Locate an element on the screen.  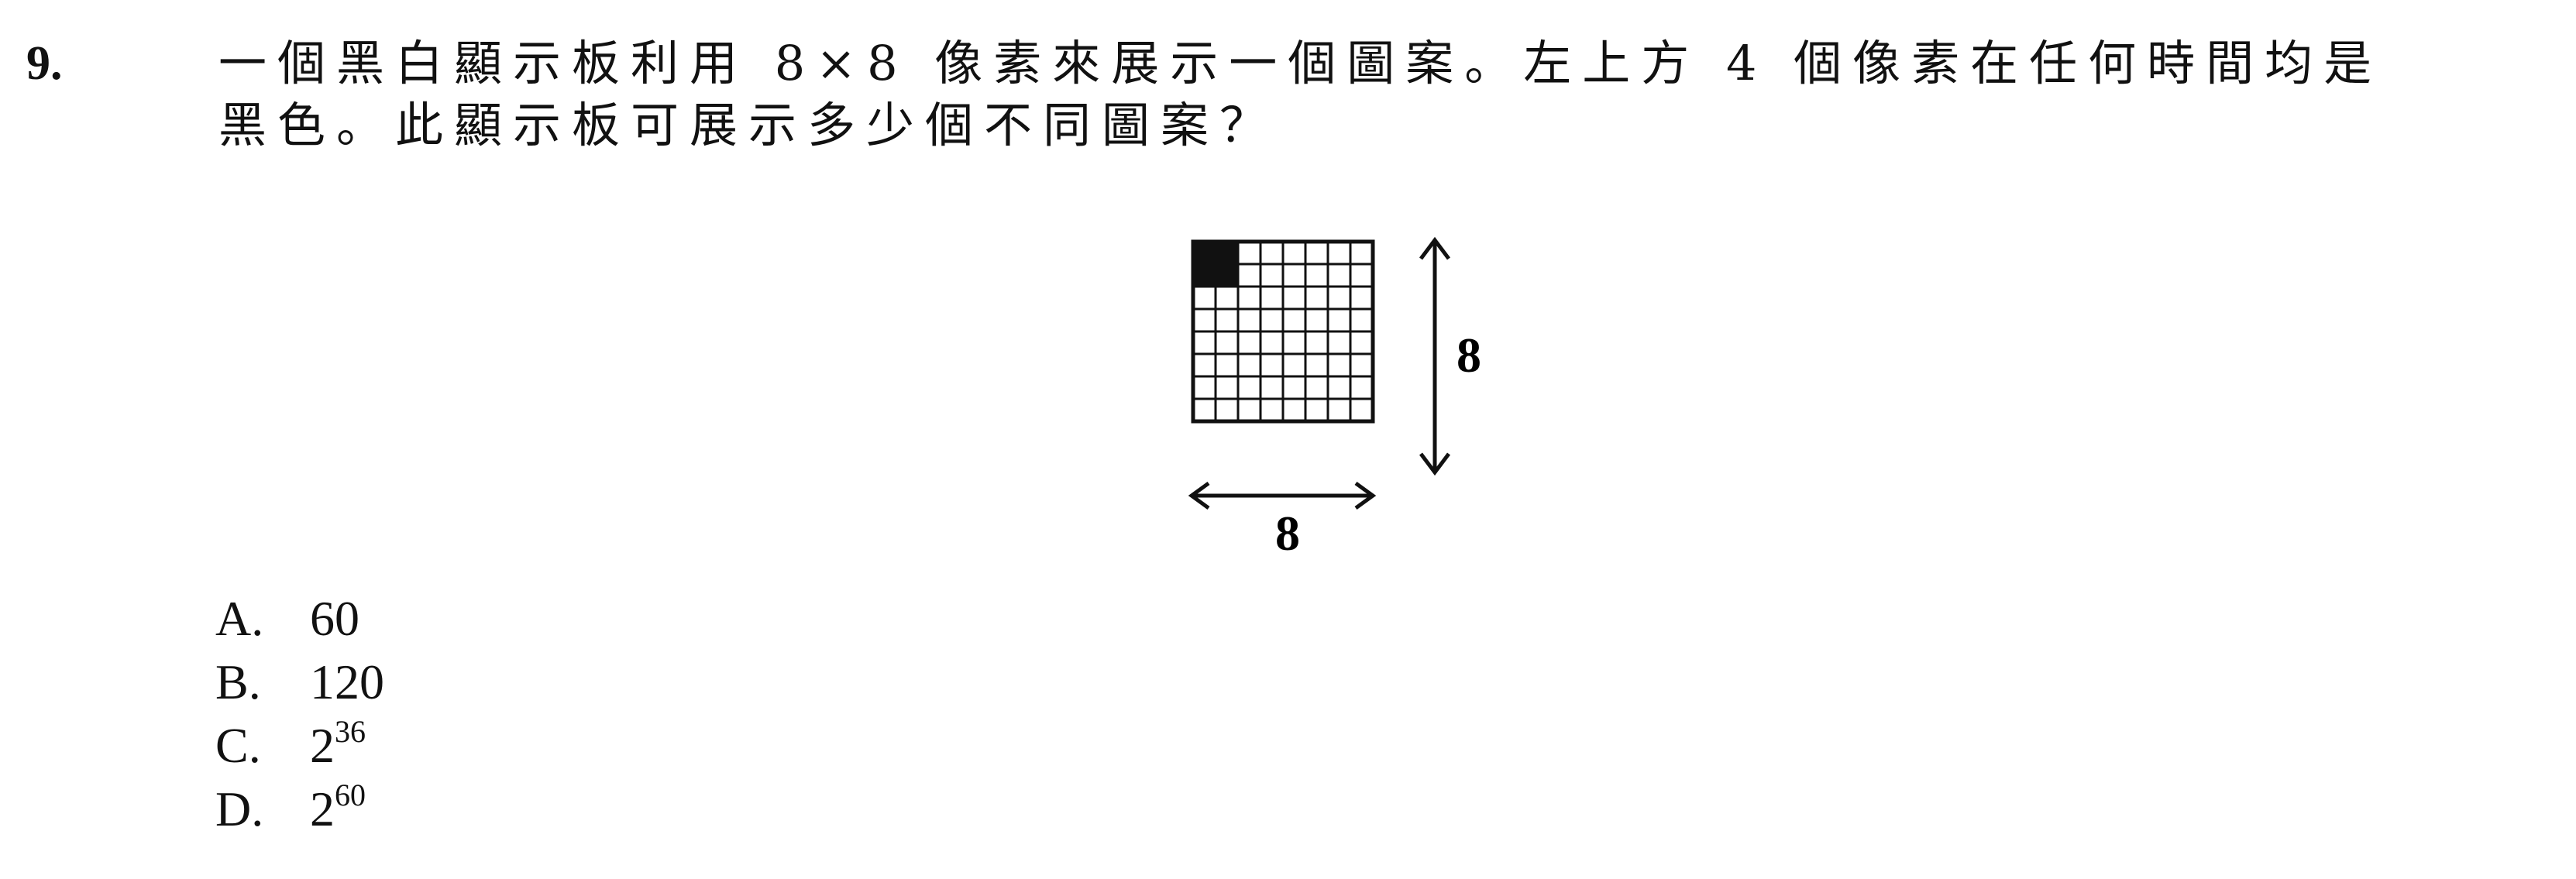
grid-cells is located at coordinates (1283, 331).